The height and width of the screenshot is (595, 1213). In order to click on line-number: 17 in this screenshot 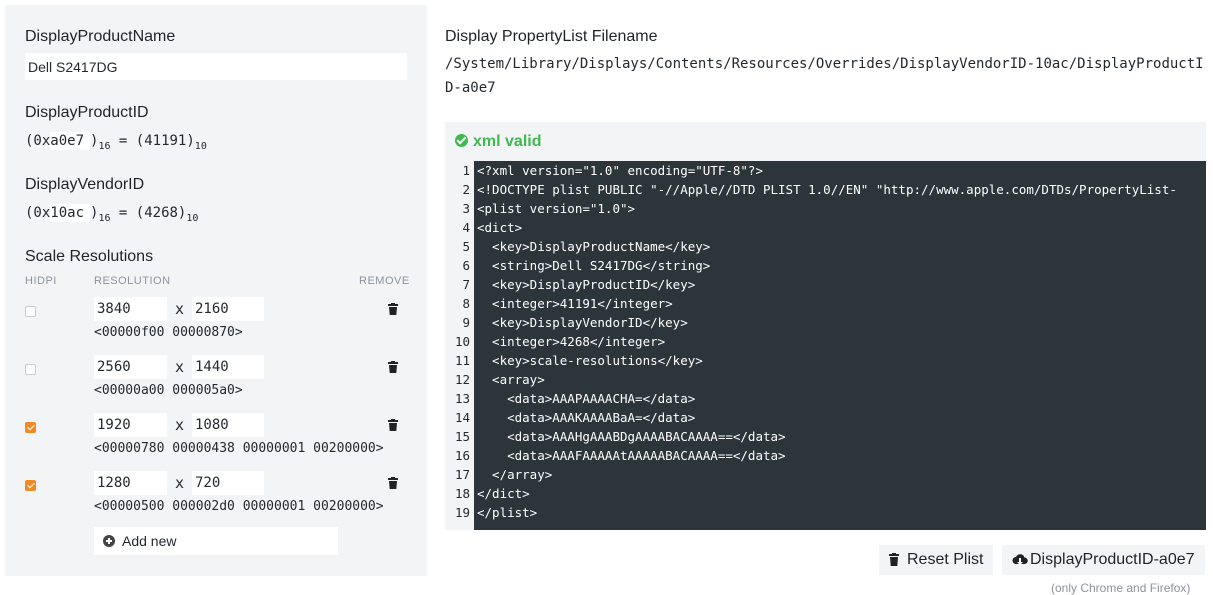, I will do `click(462, 474)`.